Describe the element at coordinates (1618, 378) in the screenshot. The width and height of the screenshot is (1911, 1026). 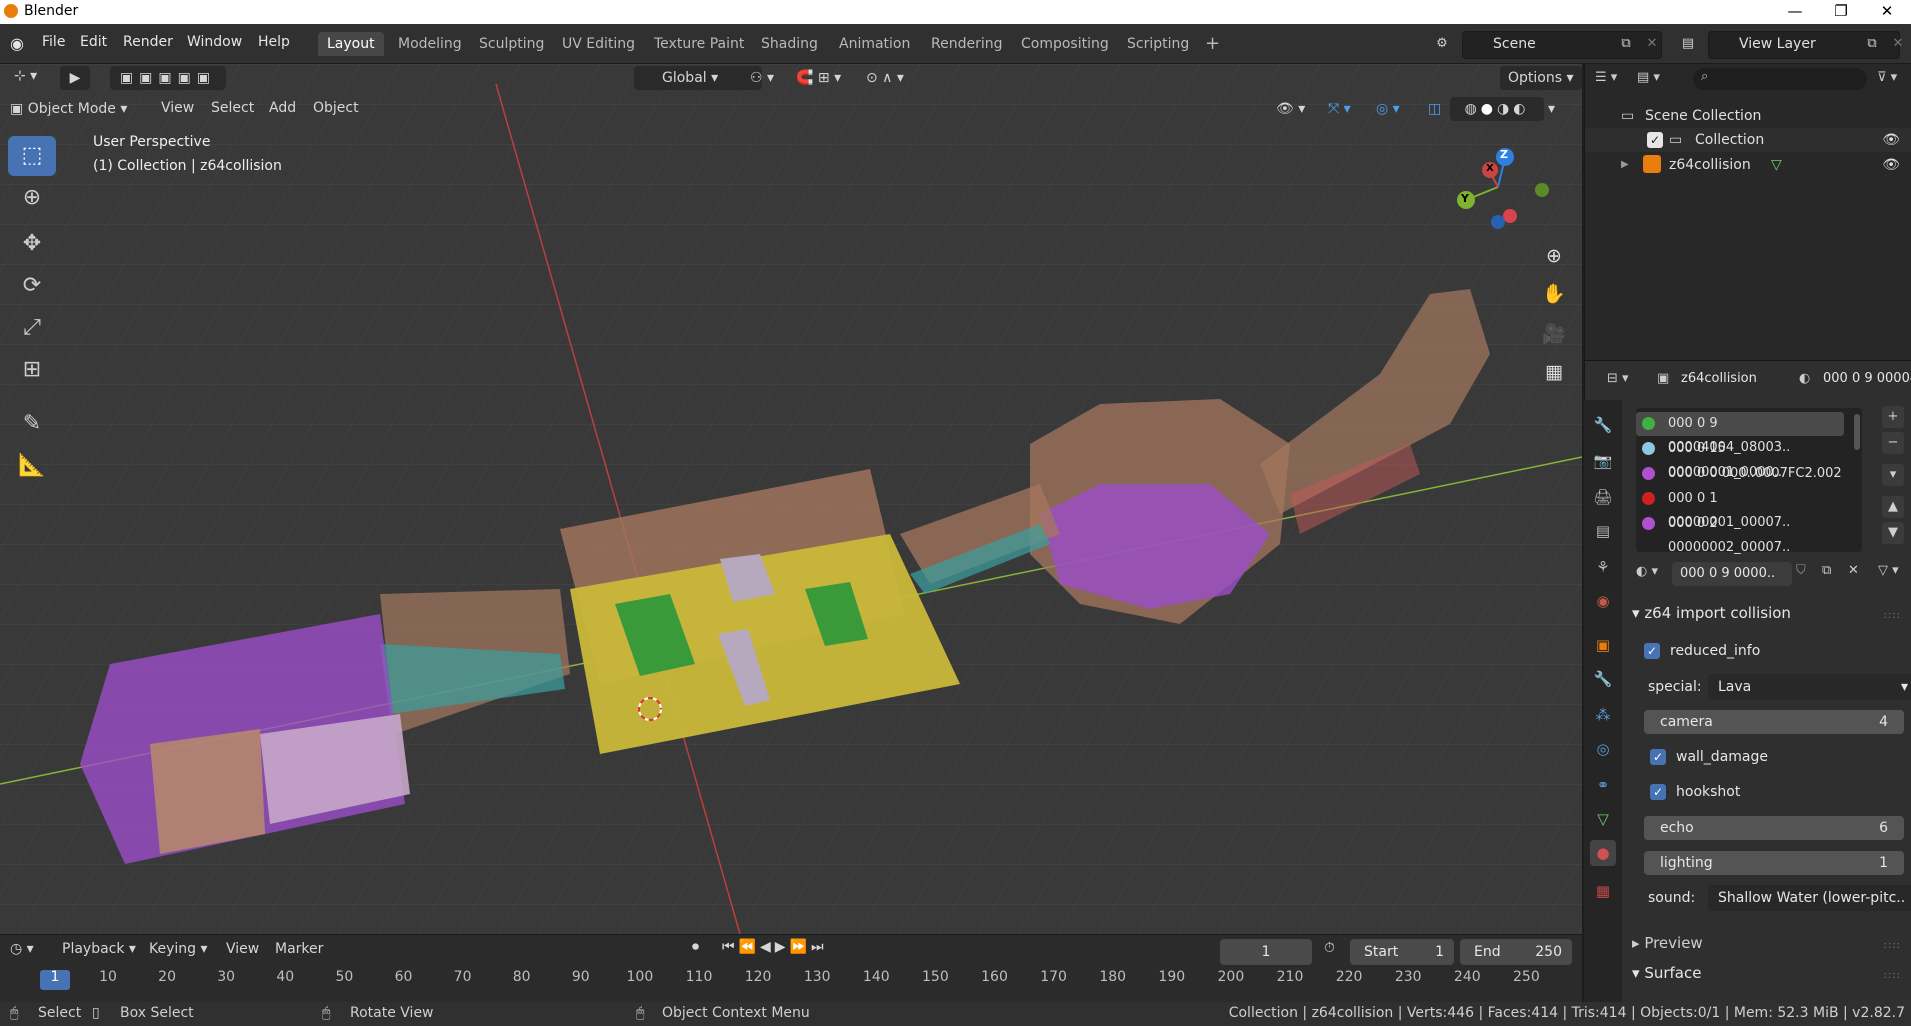
I see `properties-editor-icon: ⊟ ▾` at that location.